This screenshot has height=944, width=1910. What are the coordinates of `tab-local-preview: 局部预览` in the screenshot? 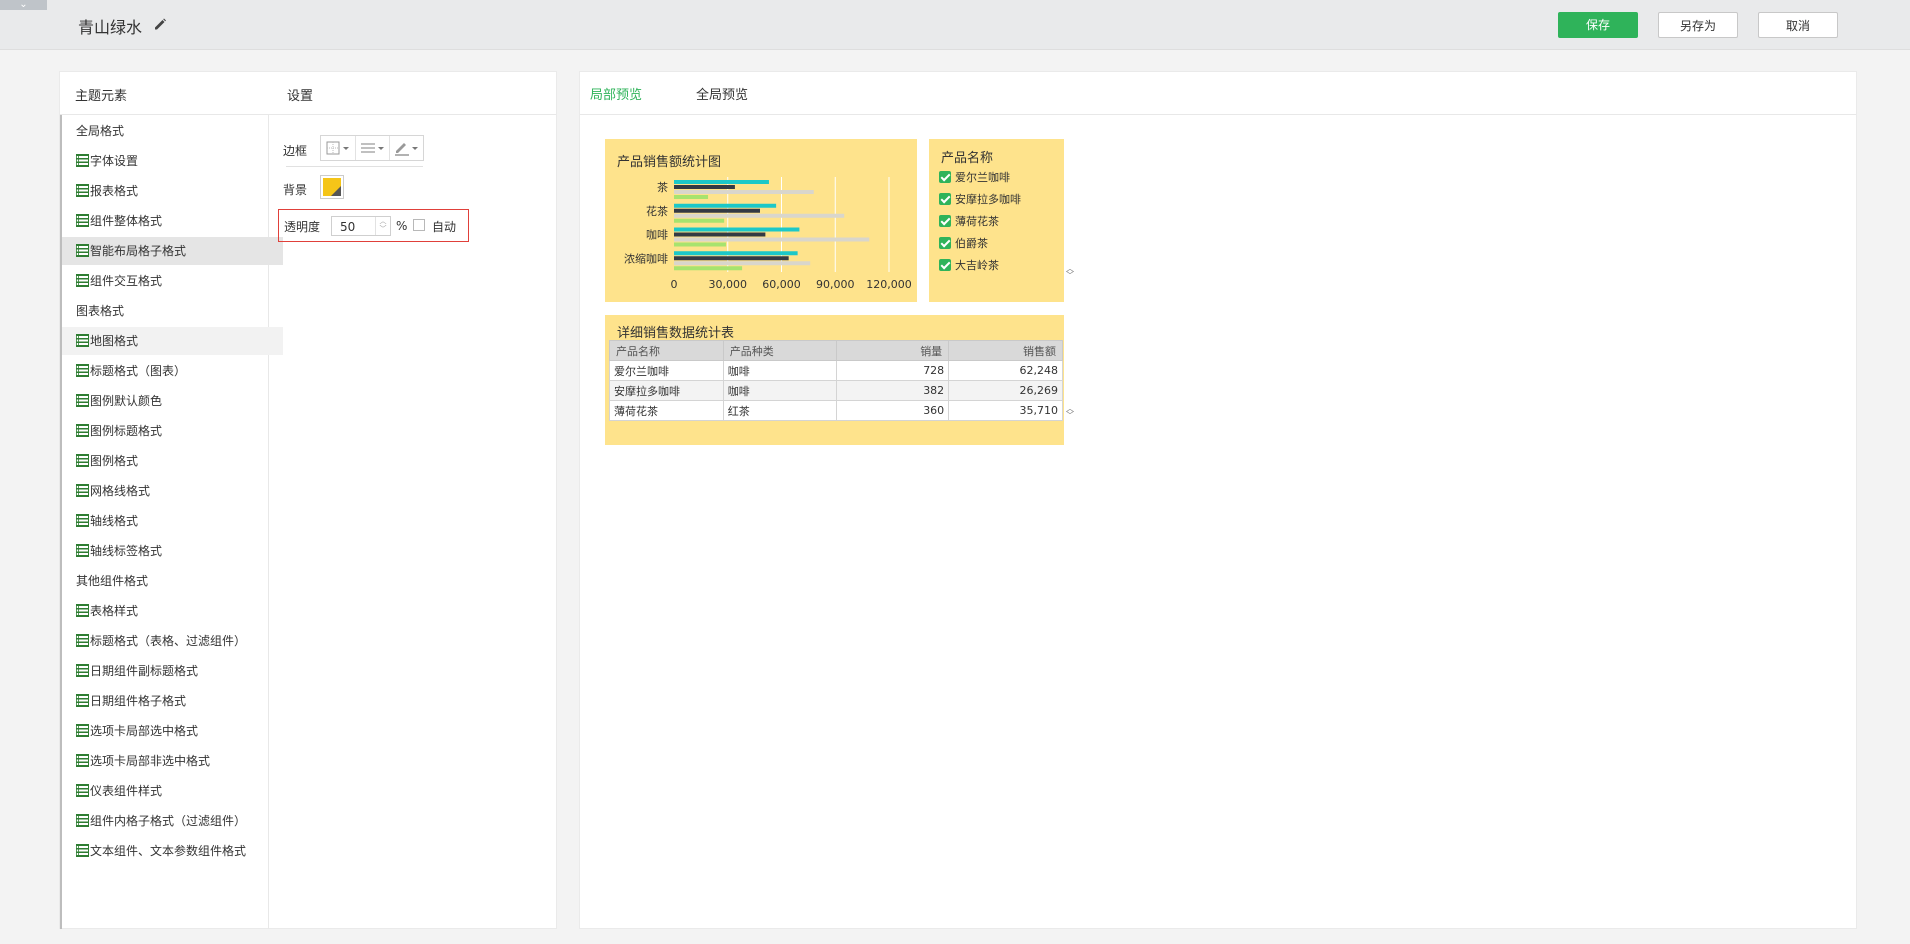 It's located at (616, 93).